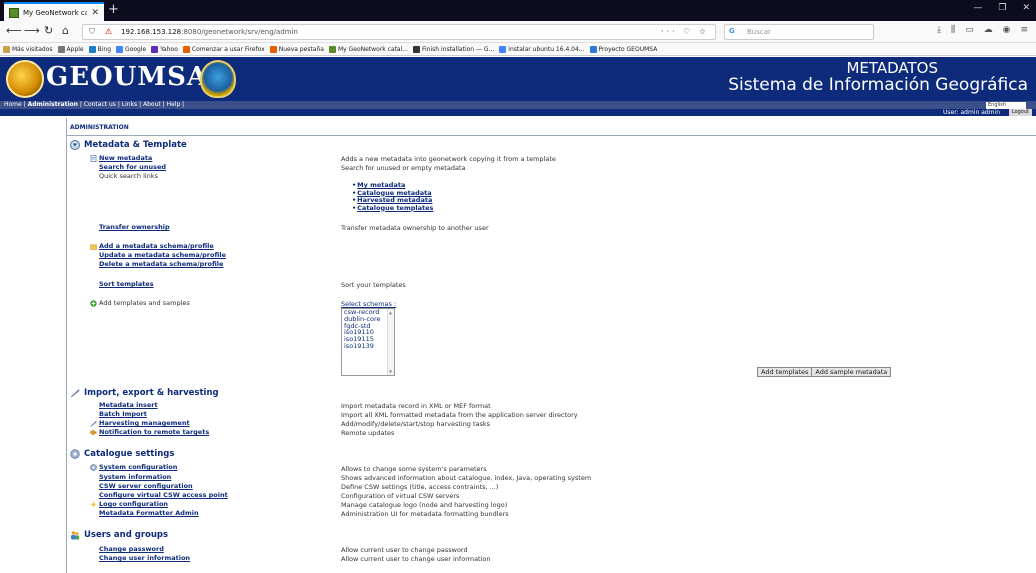 This screenshot has width=1036, height=573. Describe the element at coordinates (132, 104) in the screenshot. I see `nav-other-links: | Contact us | Links | About | Help |` at that location.